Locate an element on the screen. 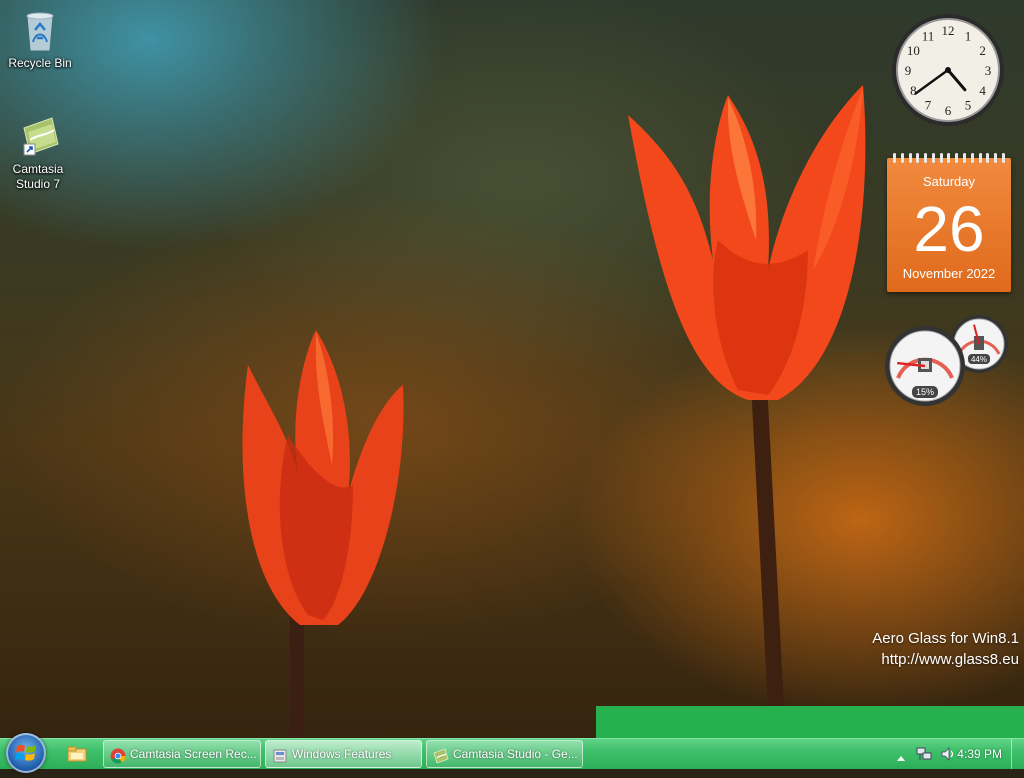 Image resolution: width=1024 pixels, height=778 pixels. desktop-icon-camtasia: Camtasia Studio 7 is located at coordinates (38, 153).